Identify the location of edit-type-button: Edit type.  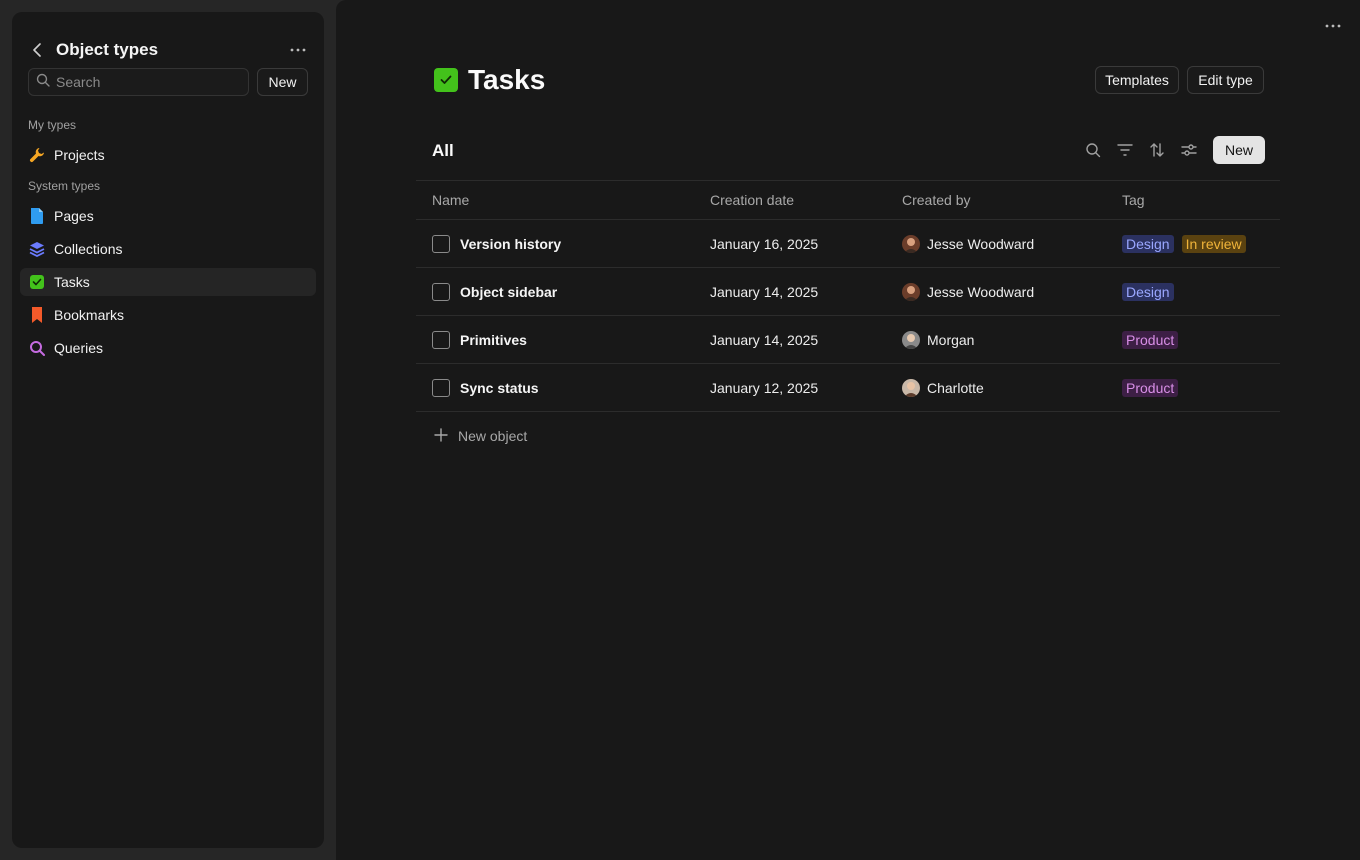
(1225, 80).